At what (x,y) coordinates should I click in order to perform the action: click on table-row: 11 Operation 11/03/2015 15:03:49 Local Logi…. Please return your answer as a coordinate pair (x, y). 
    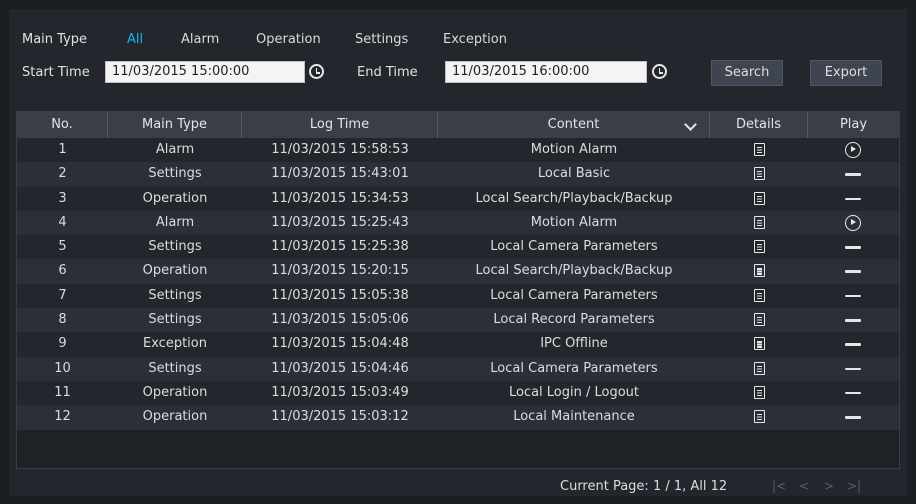
    Looking at the image, I should click on (458, 393).